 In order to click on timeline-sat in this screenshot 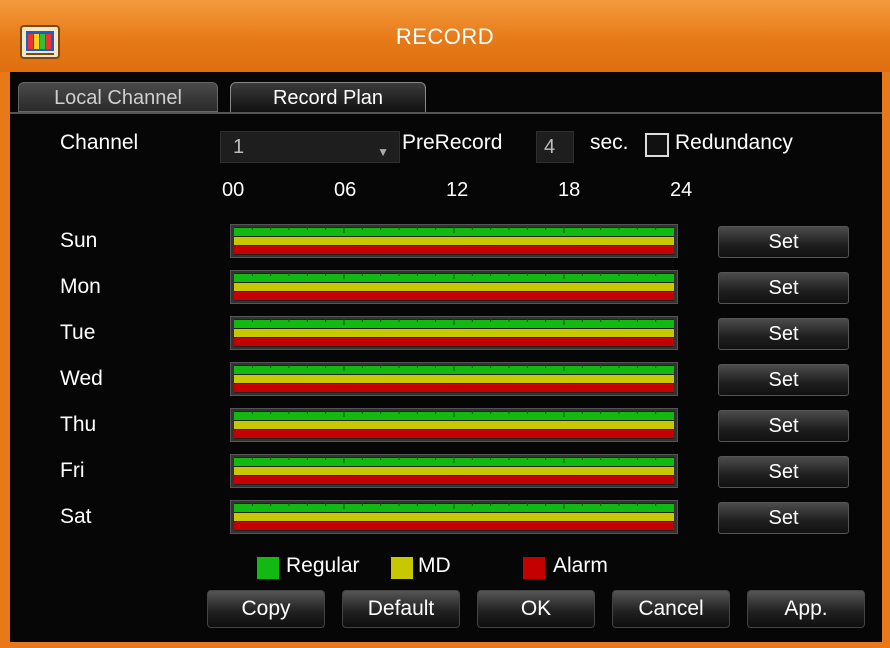, I will do `click(454, 517)`.